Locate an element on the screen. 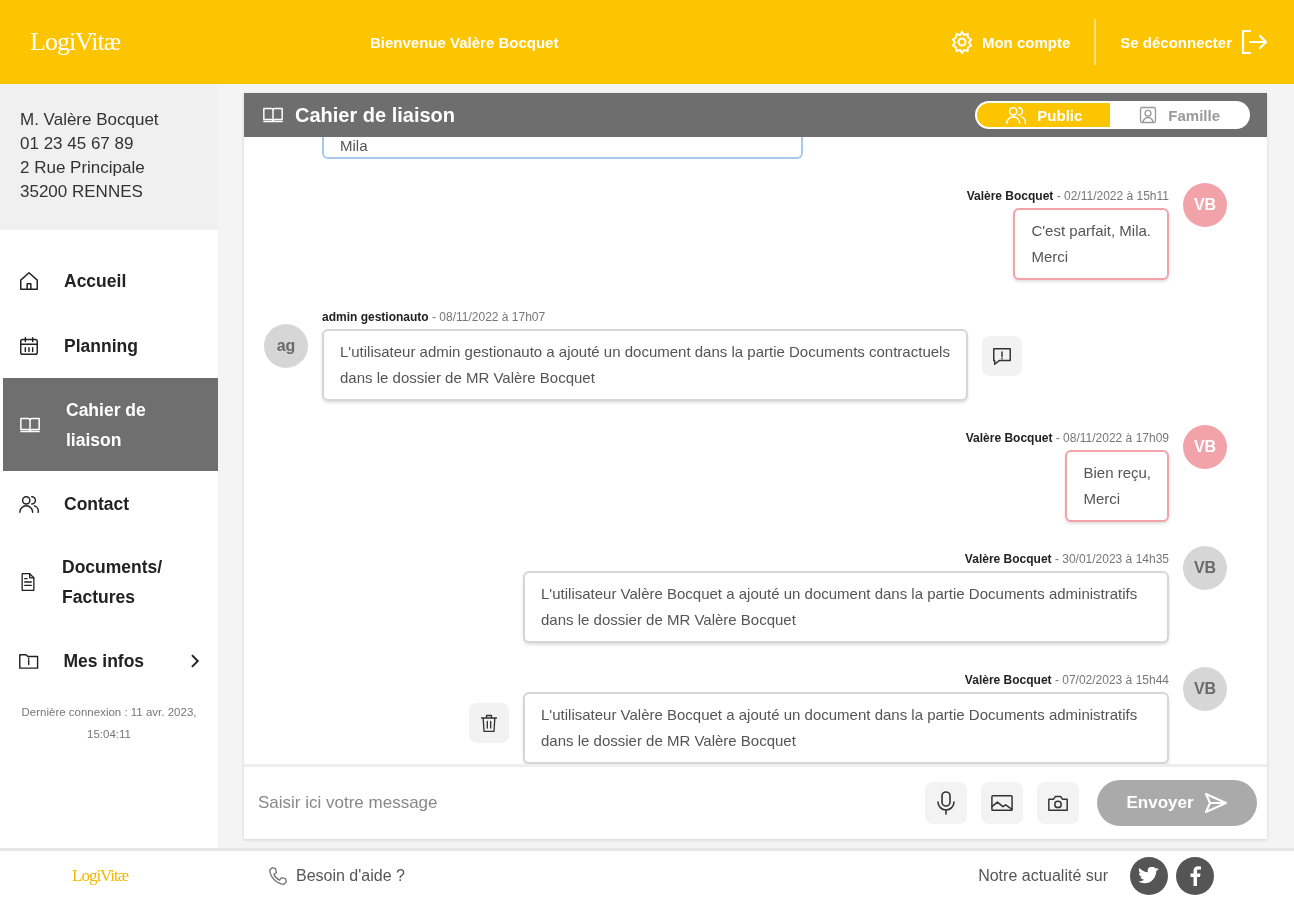 The image size is (1294, 900). nav-item: Documents/ Factures is located at coordinates (109, 582).